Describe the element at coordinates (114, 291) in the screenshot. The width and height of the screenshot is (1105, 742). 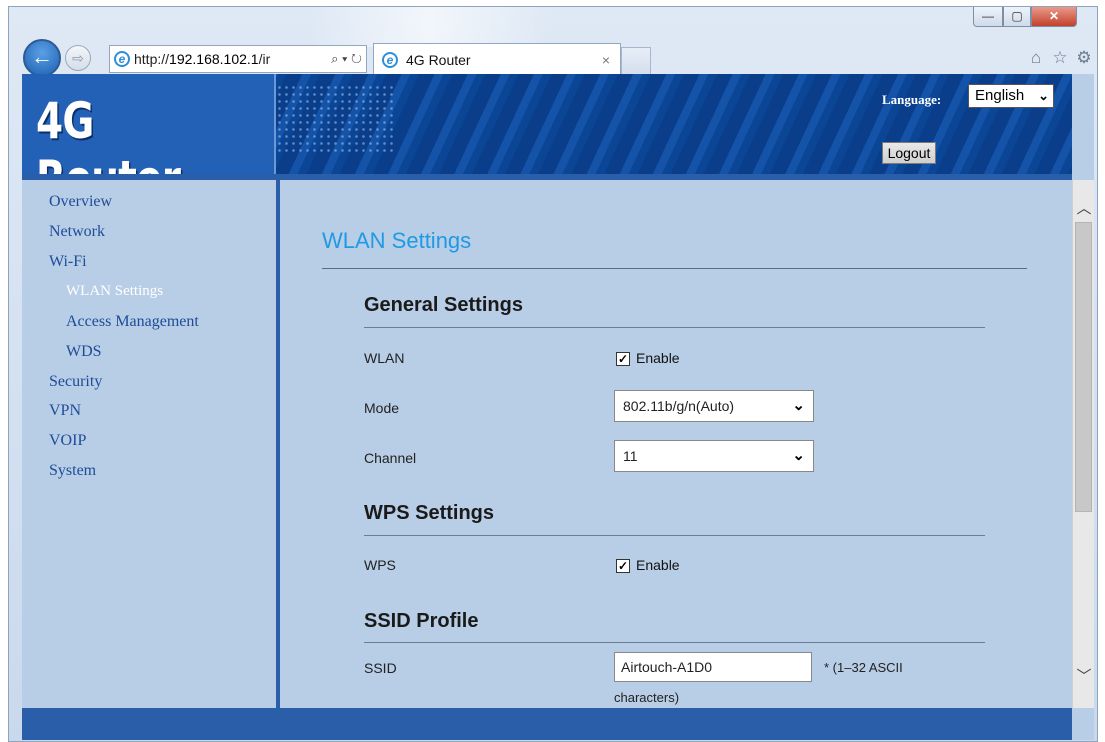
I see `sidebar-item-wlan-settings: WLAN Settings` at that location.